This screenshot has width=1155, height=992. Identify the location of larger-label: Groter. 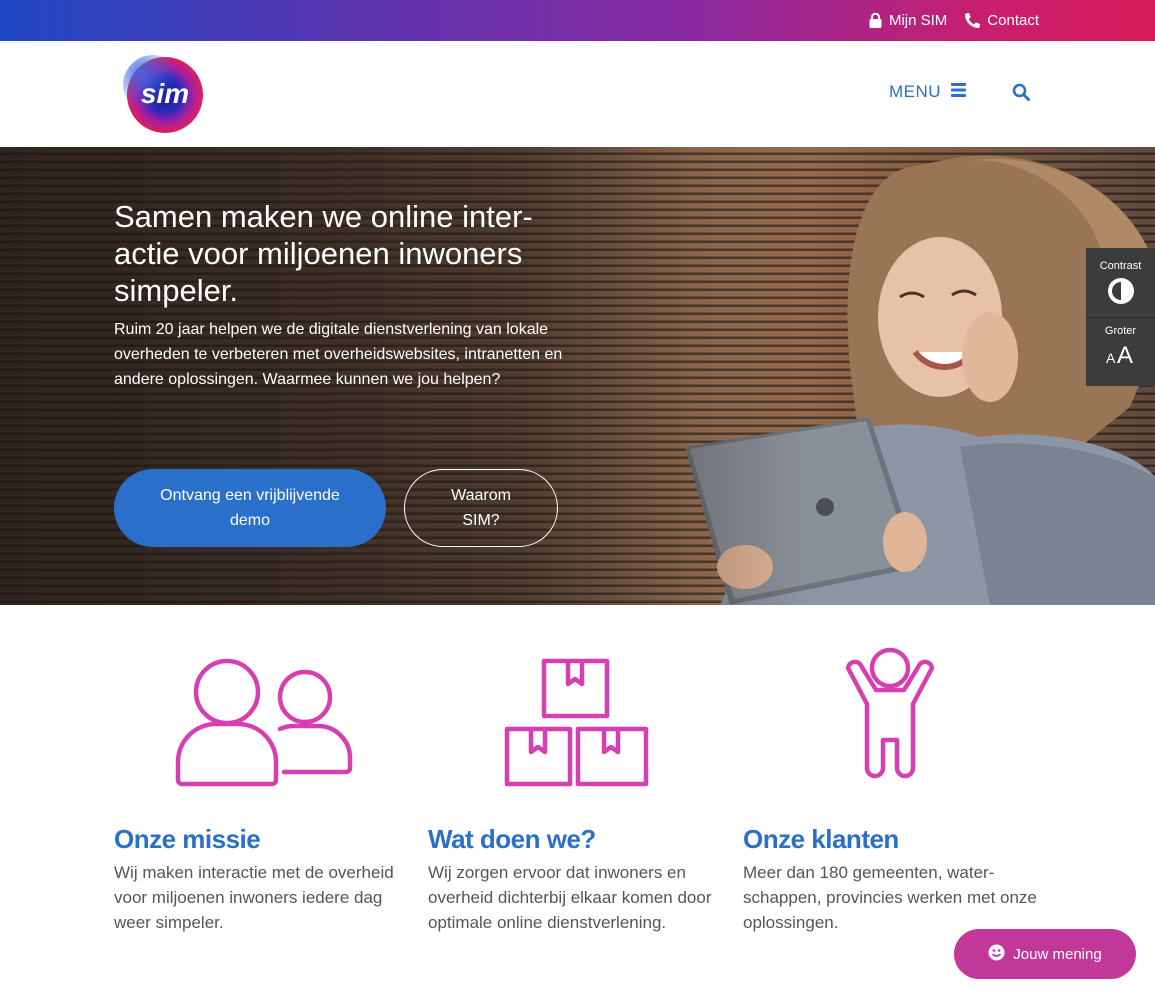
(1120, 331).